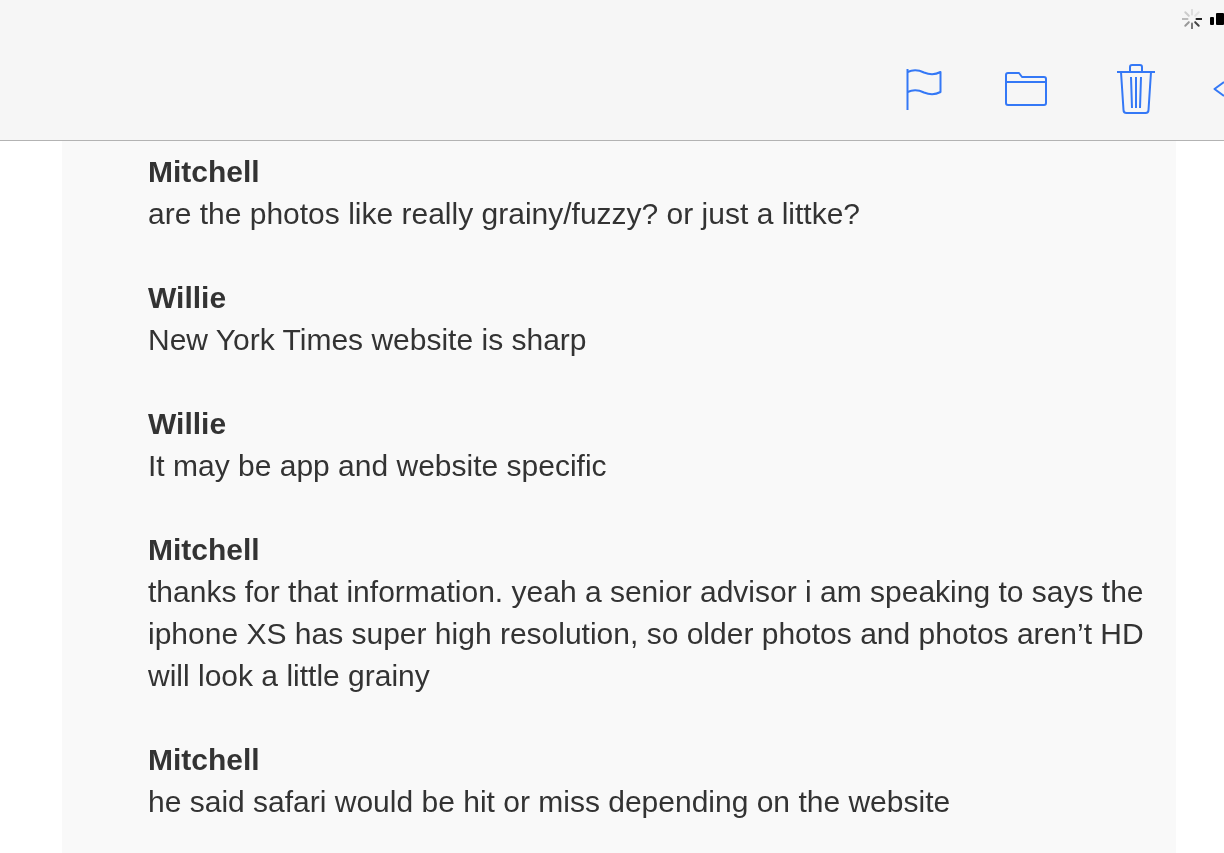 The width and height of the screenshot is (1224, 853). I want to click on flag-icon, so click(924, 89).